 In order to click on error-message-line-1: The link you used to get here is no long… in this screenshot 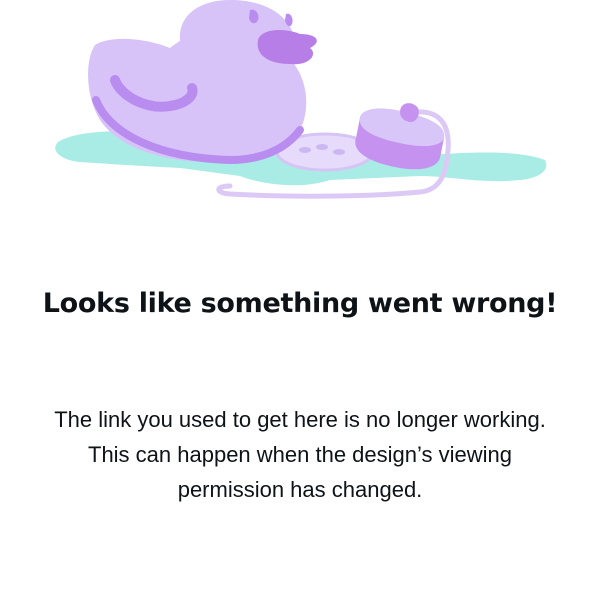, I will do `click(300, 419)`.